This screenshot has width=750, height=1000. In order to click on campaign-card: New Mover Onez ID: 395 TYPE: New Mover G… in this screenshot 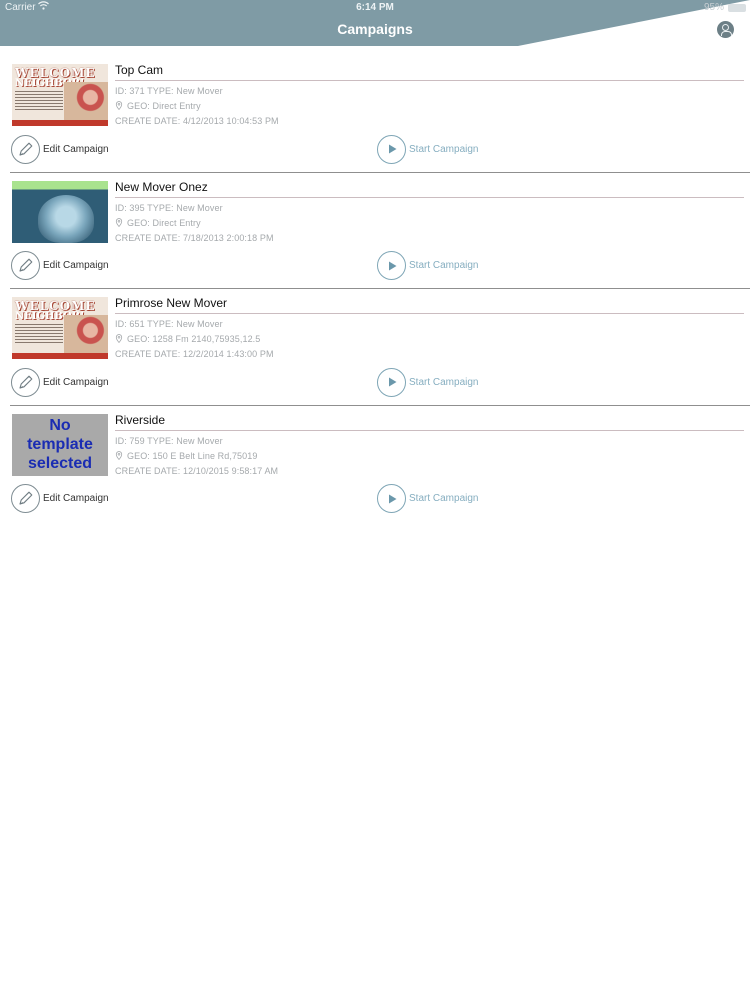, I will do `click(375, 231)`.